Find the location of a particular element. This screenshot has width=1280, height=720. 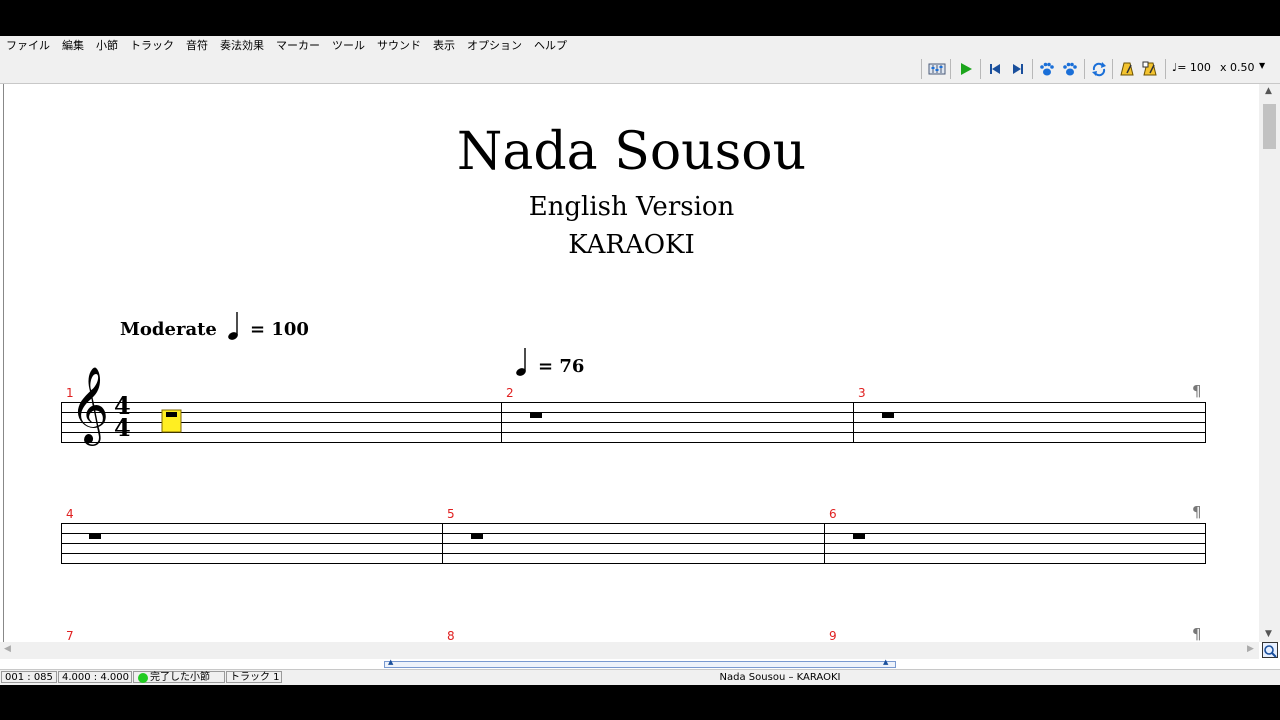

magnifier-icon is located at coordinates (1270, 651).